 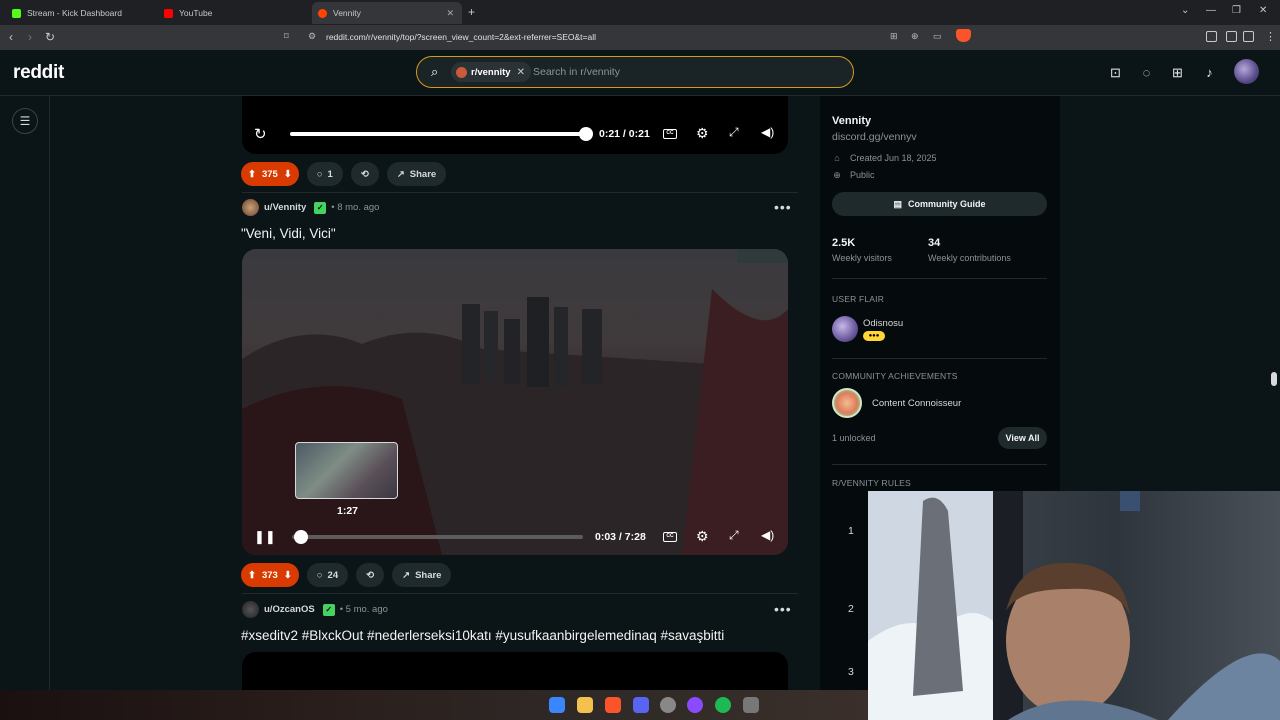 I want to click on tab-list-icon: ⌄, so click(x=1185, y=10).